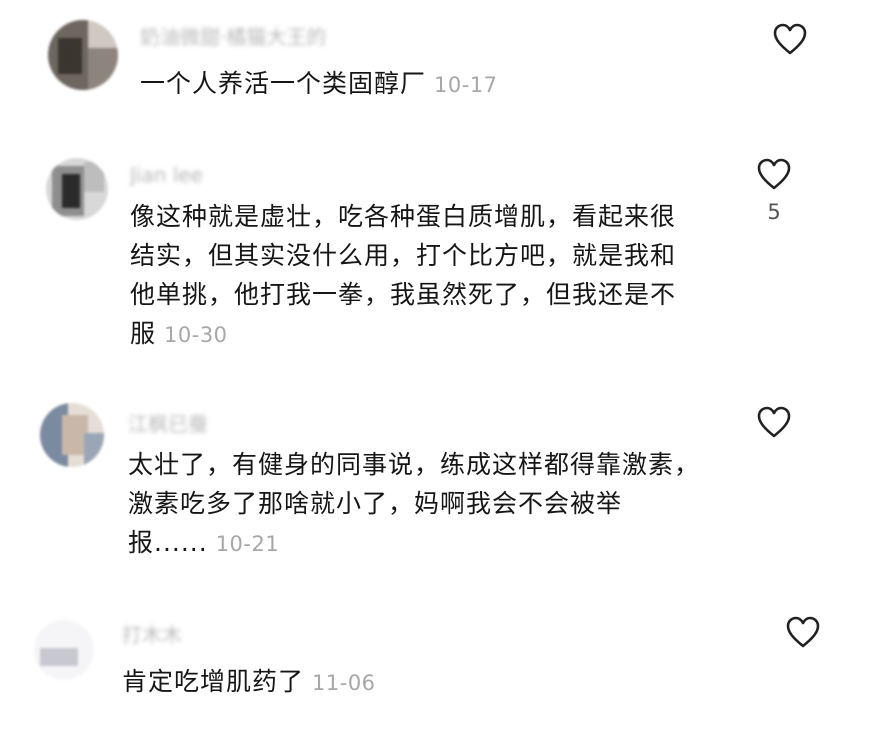 This screenshot has width=878, height=744. I want to click on comment-date: 11-06, so click(344, 683).